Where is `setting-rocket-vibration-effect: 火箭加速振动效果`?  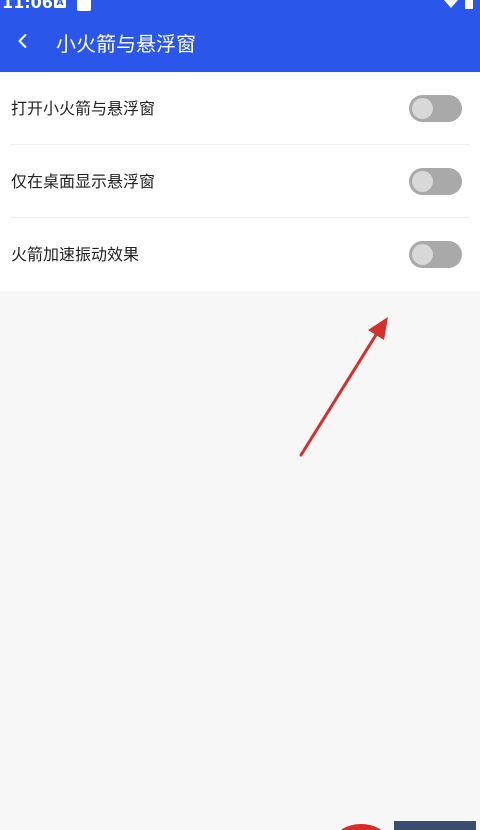
setting-rocket-vibration-effect: 火箭加速振动效果 is located at coordinates (240, 254).